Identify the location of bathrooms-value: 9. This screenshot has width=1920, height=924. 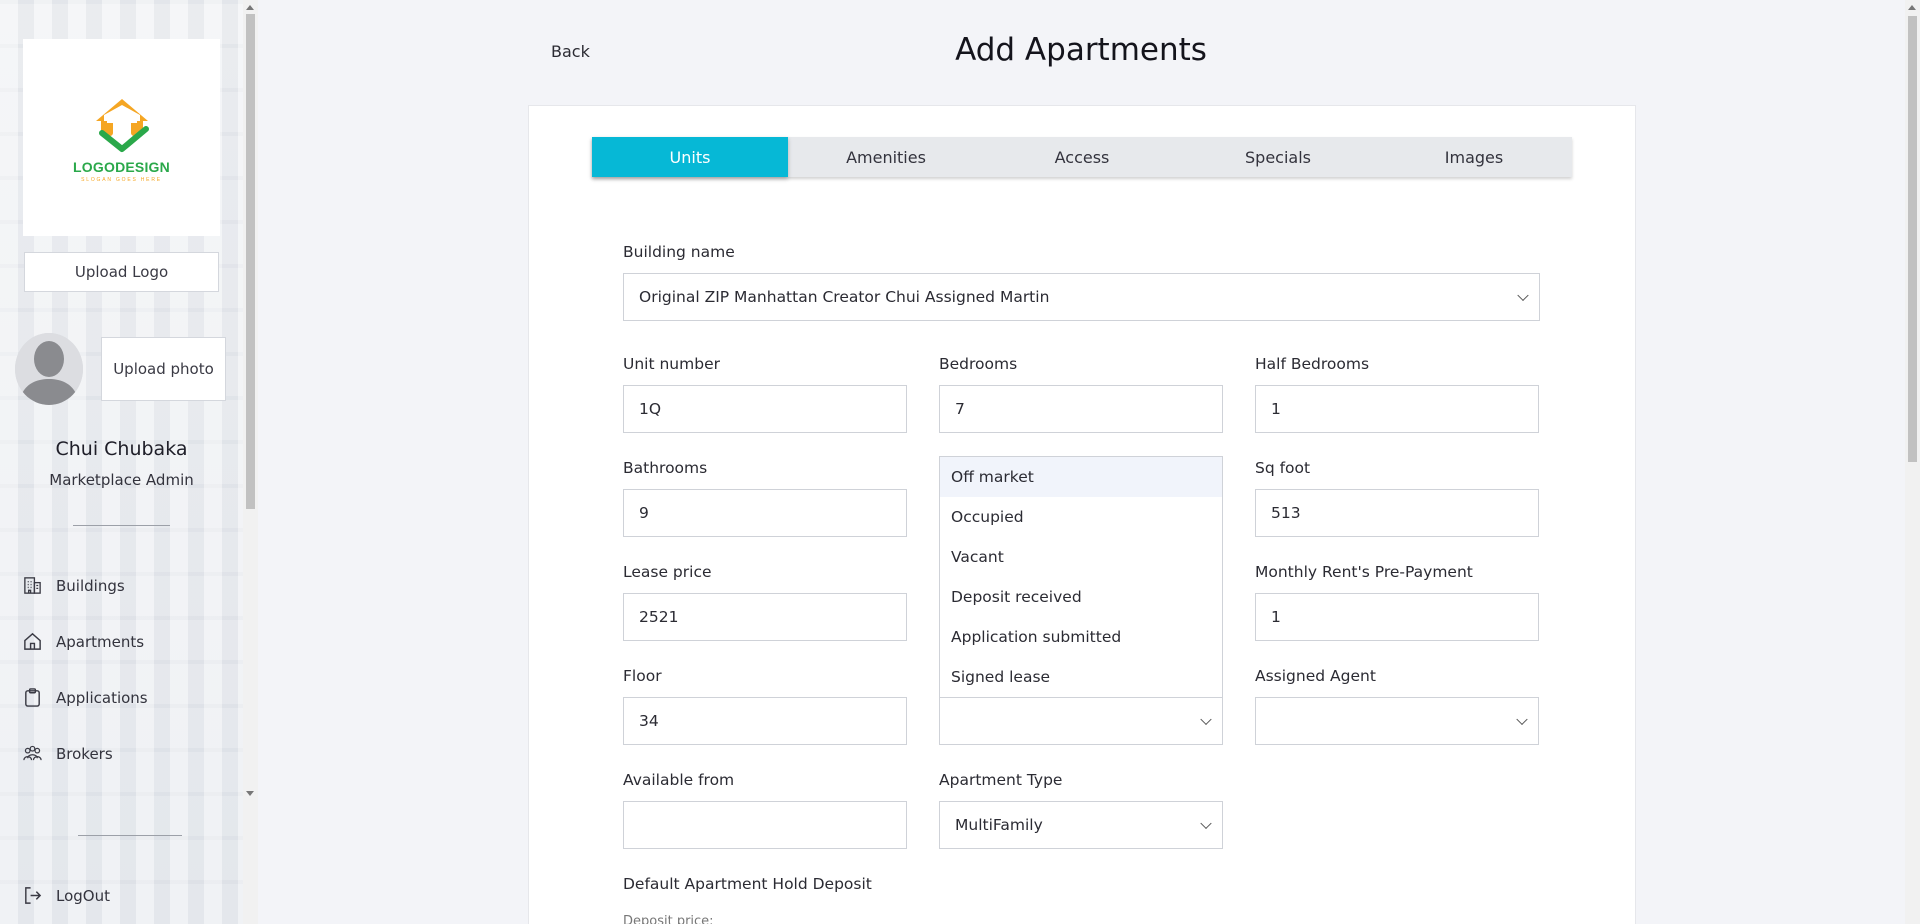
(644, 513).